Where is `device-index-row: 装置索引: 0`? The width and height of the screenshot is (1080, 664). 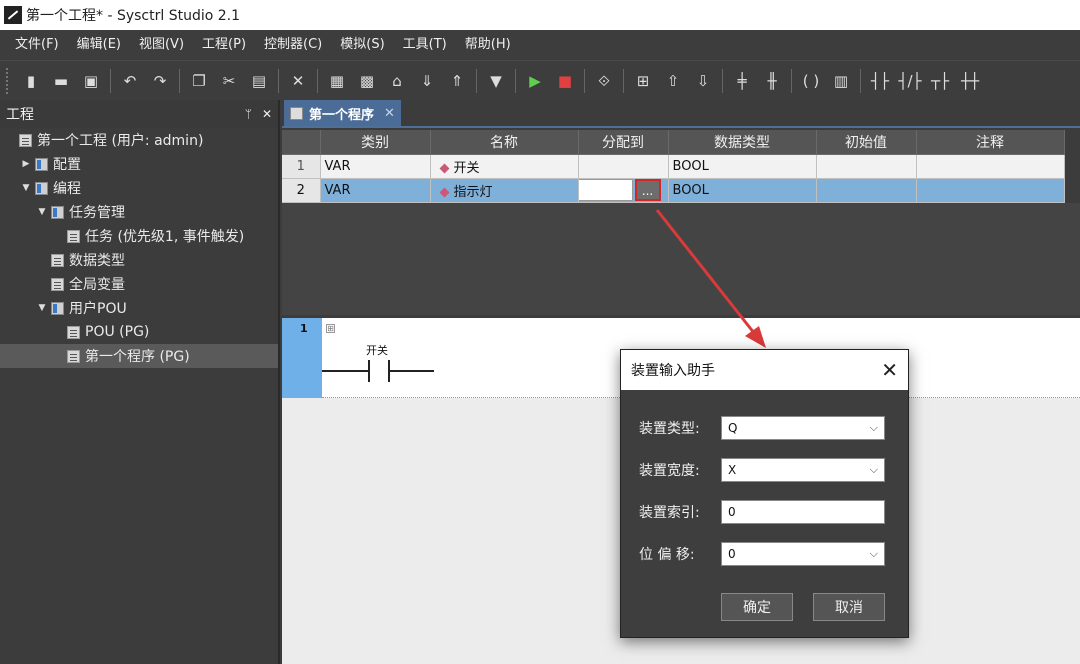 device-index-row: 装置索引: 0 is located at coordinates (762, 512).